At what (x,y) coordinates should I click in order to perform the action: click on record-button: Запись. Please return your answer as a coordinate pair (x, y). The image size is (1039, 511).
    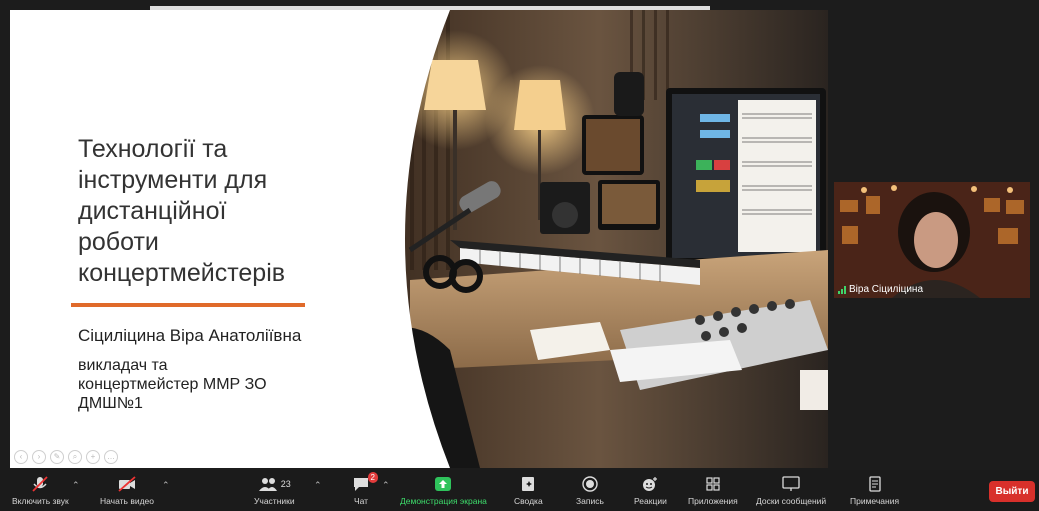
    Looking at the image, I should click on (590, 490).